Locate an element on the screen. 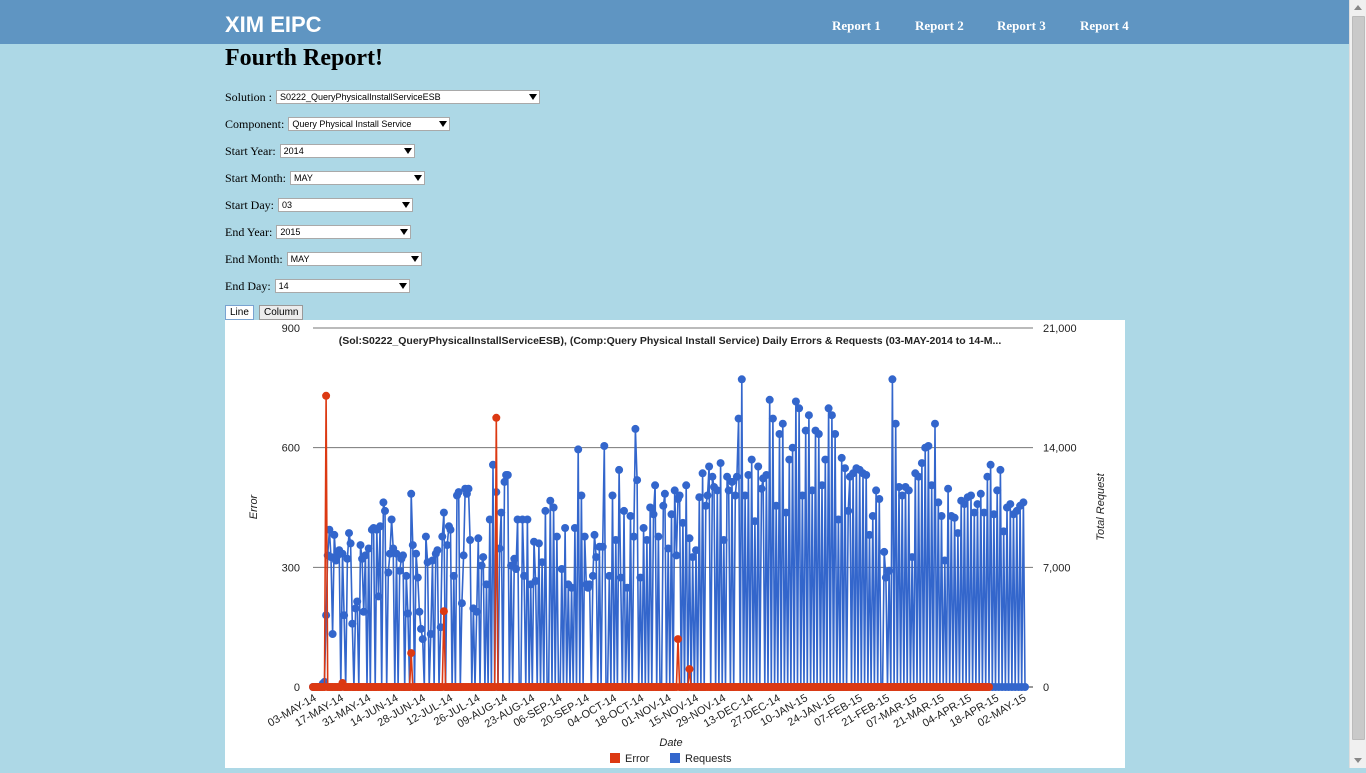  page-scrollbar is located at coordinates (1357, 384).